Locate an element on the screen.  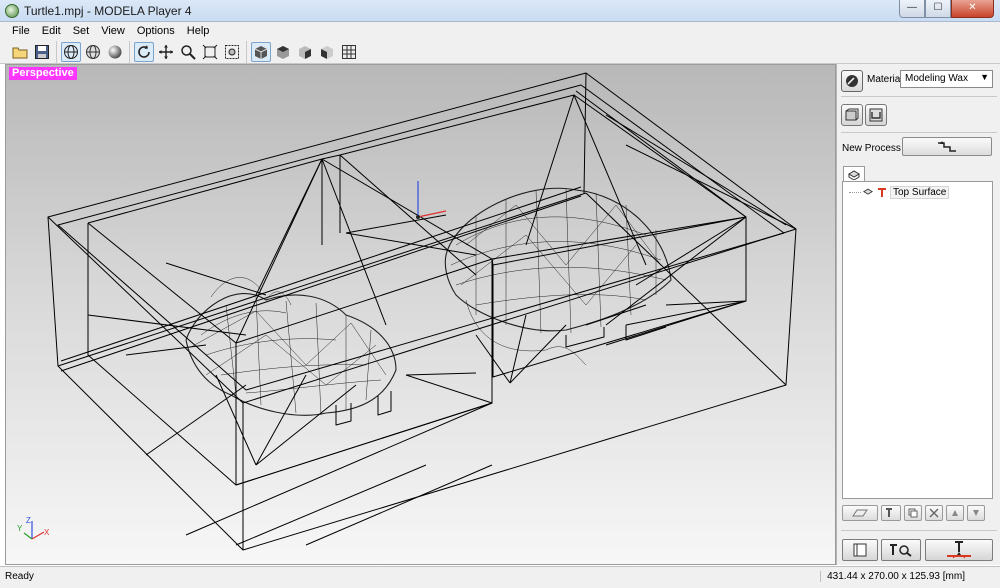
menu-options: Options is located at coordinates (156, 31).